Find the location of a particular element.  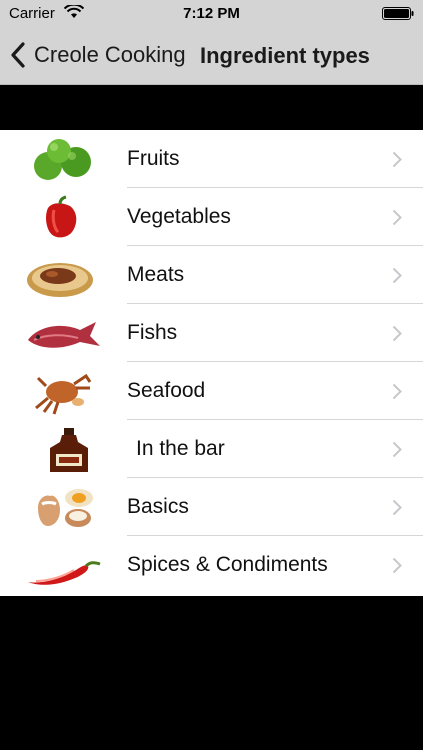

list-item-label: Fishs is located at coordinates (152, 332).